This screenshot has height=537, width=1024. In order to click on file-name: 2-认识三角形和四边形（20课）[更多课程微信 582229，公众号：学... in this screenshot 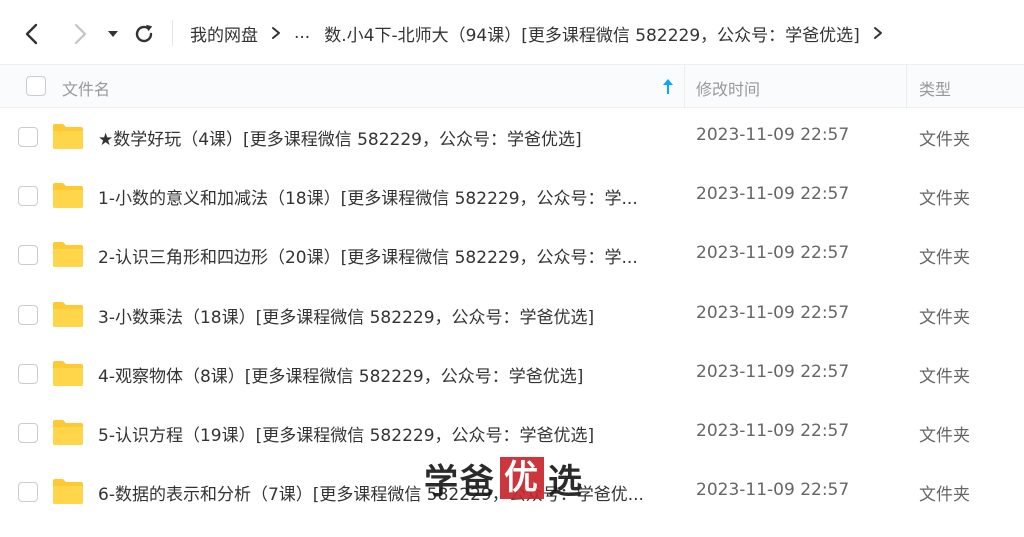, I will do `click(383, 255)`.